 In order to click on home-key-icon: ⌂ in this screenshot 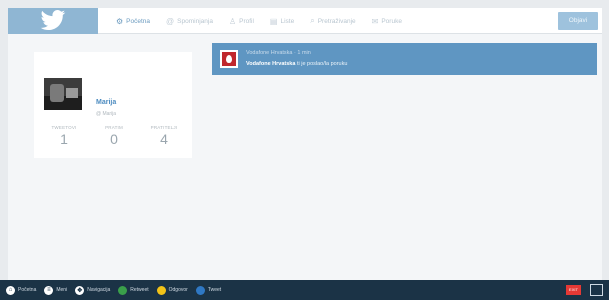, I will do `click(10, 290)`.